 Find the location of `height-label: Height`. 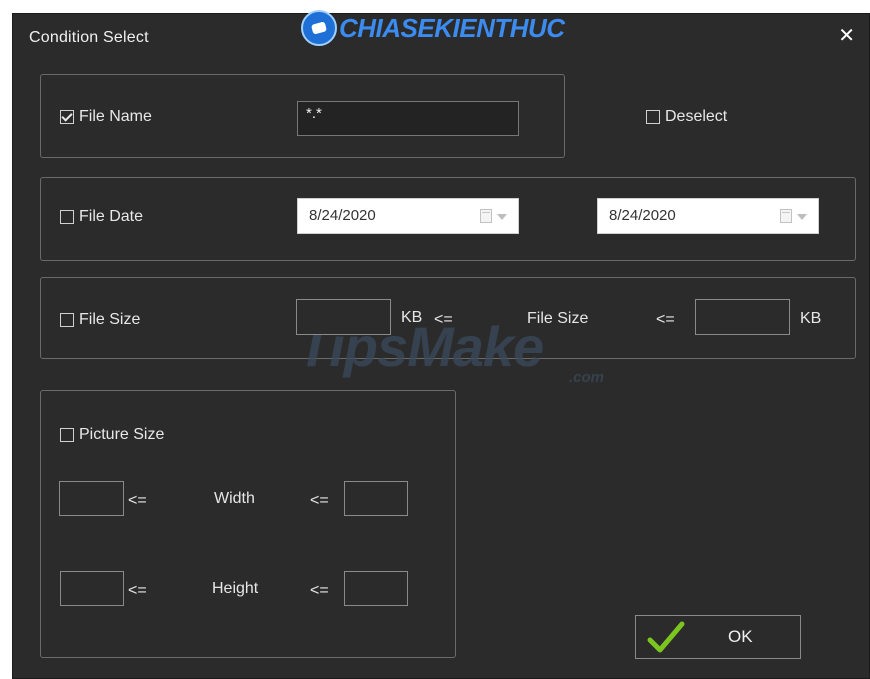

height-label: Height is located at coordinates (235, 588).